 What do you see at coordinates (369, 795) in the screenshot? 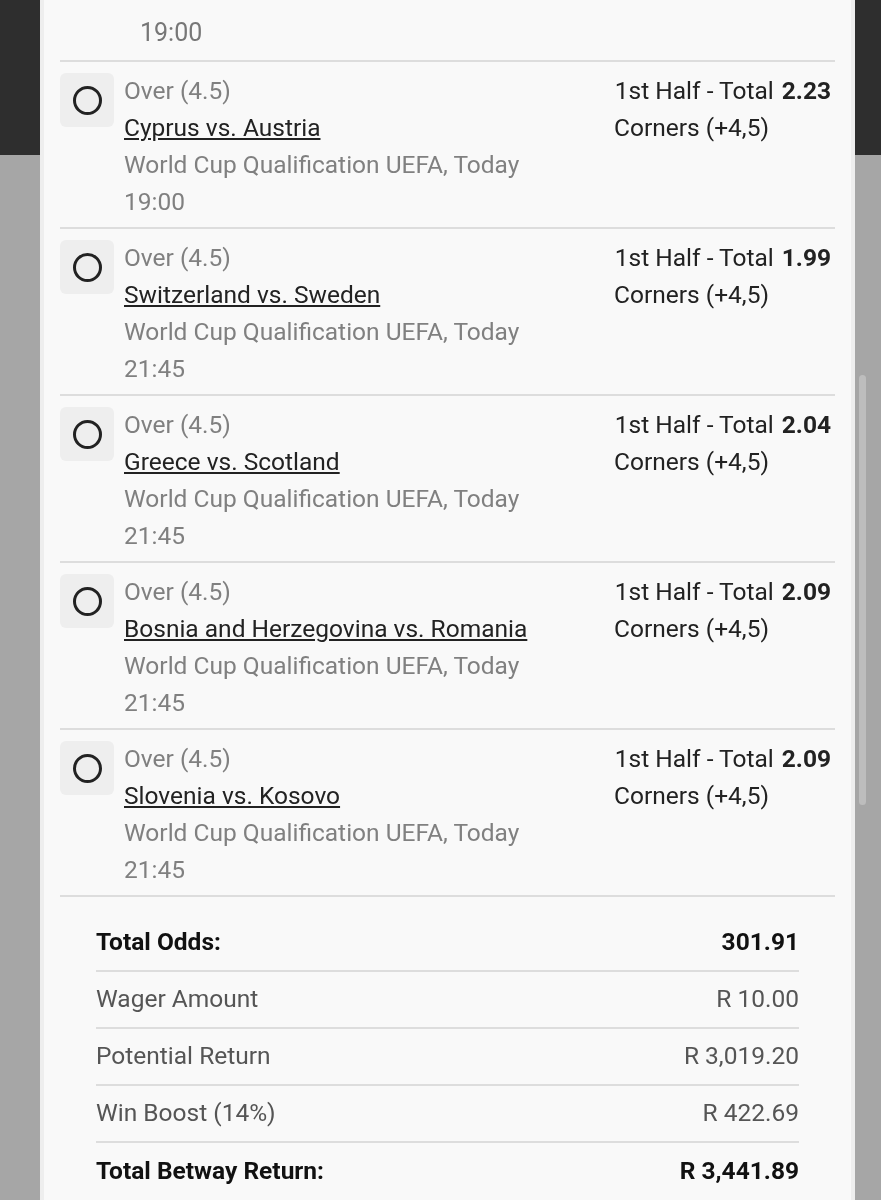
I see `match-link: Slovenia vs. Kosovo` at bounding box center [369, 795].